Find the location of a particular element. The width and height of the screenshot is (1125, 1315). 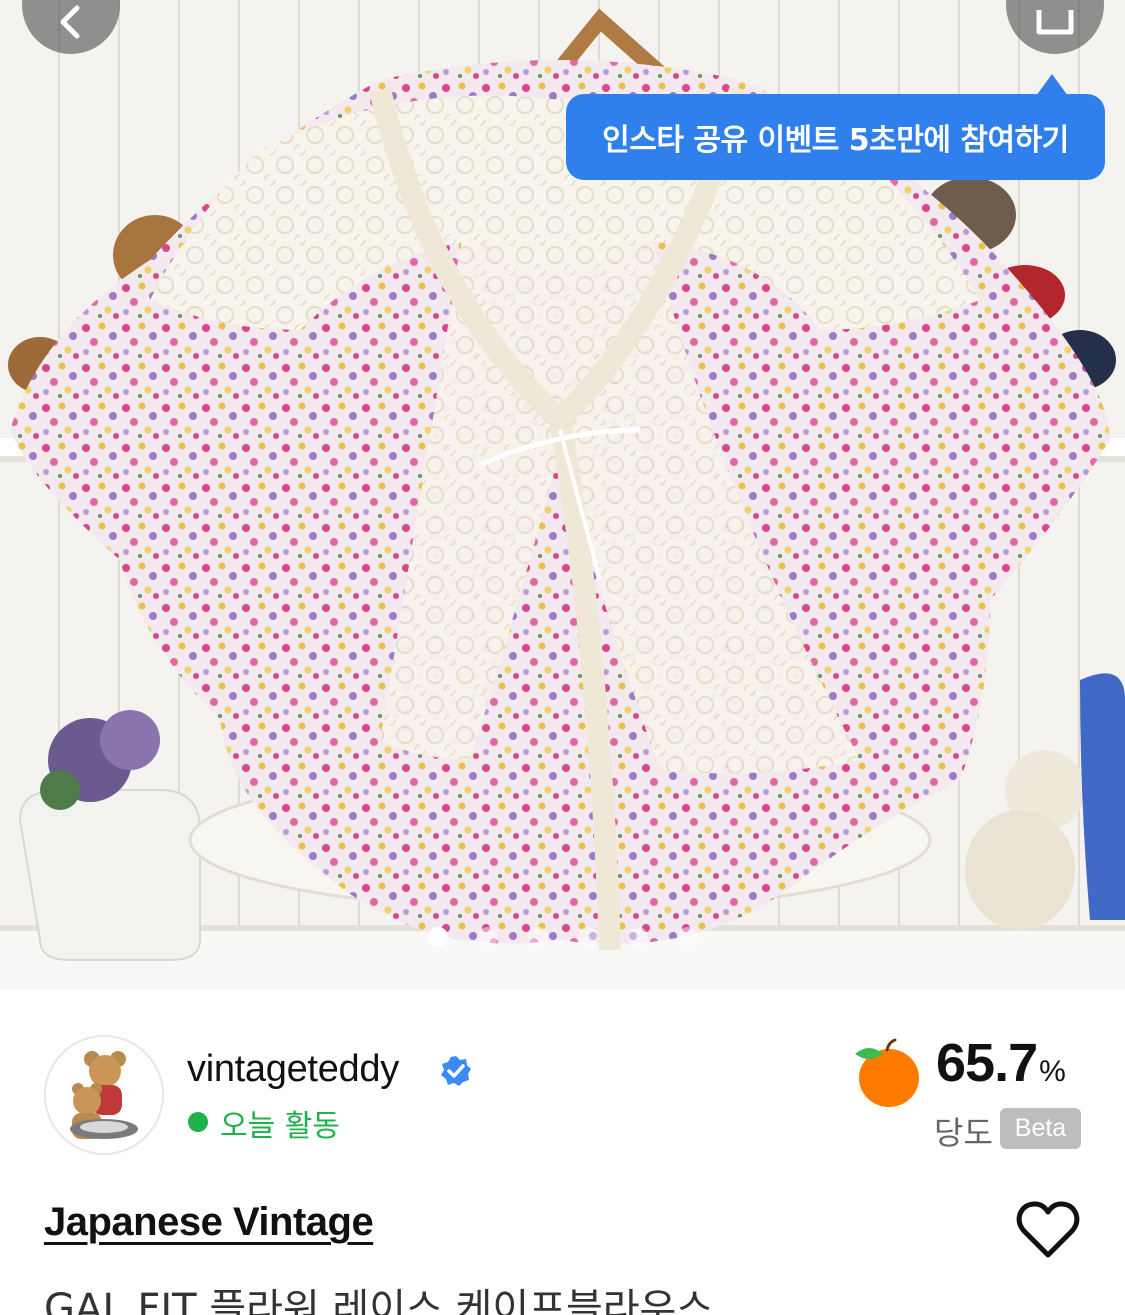

seller-name: vintageteddy is located at coordinates (293, 1069).